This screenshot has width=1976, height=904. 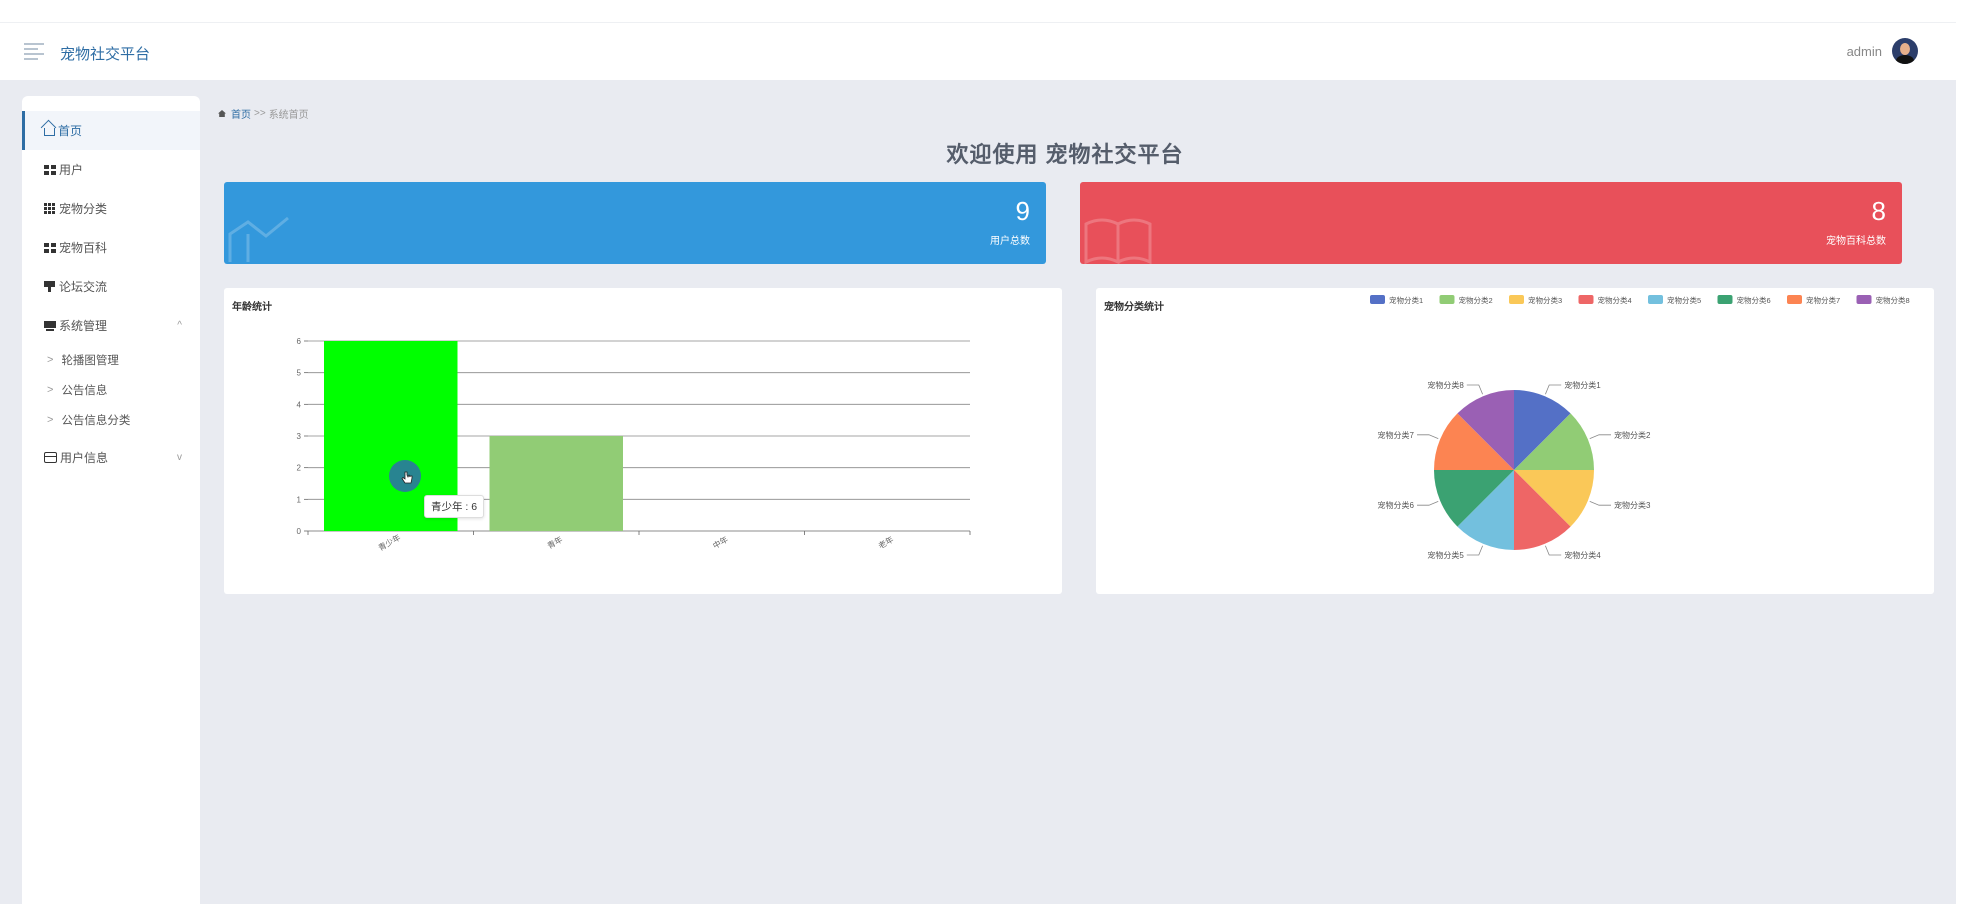 I want to click on pie-label: 宠物分类1, so click(x=1582, y=385).